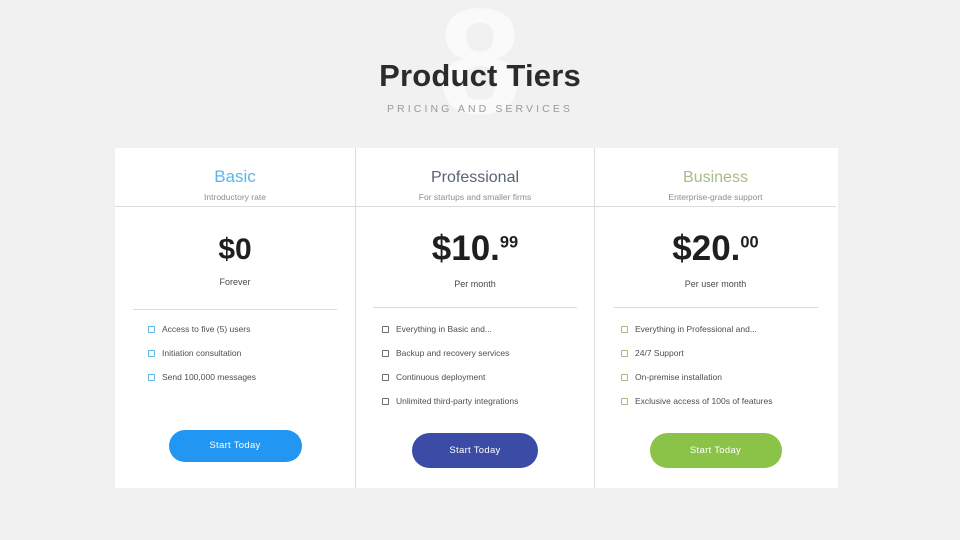 The height and width of the screenshot is (540, 960). What do you see at coordinates (441, 377) in the screenshot?
I see `feature-label: Continuous deployment` at bounding box center [441, 377].